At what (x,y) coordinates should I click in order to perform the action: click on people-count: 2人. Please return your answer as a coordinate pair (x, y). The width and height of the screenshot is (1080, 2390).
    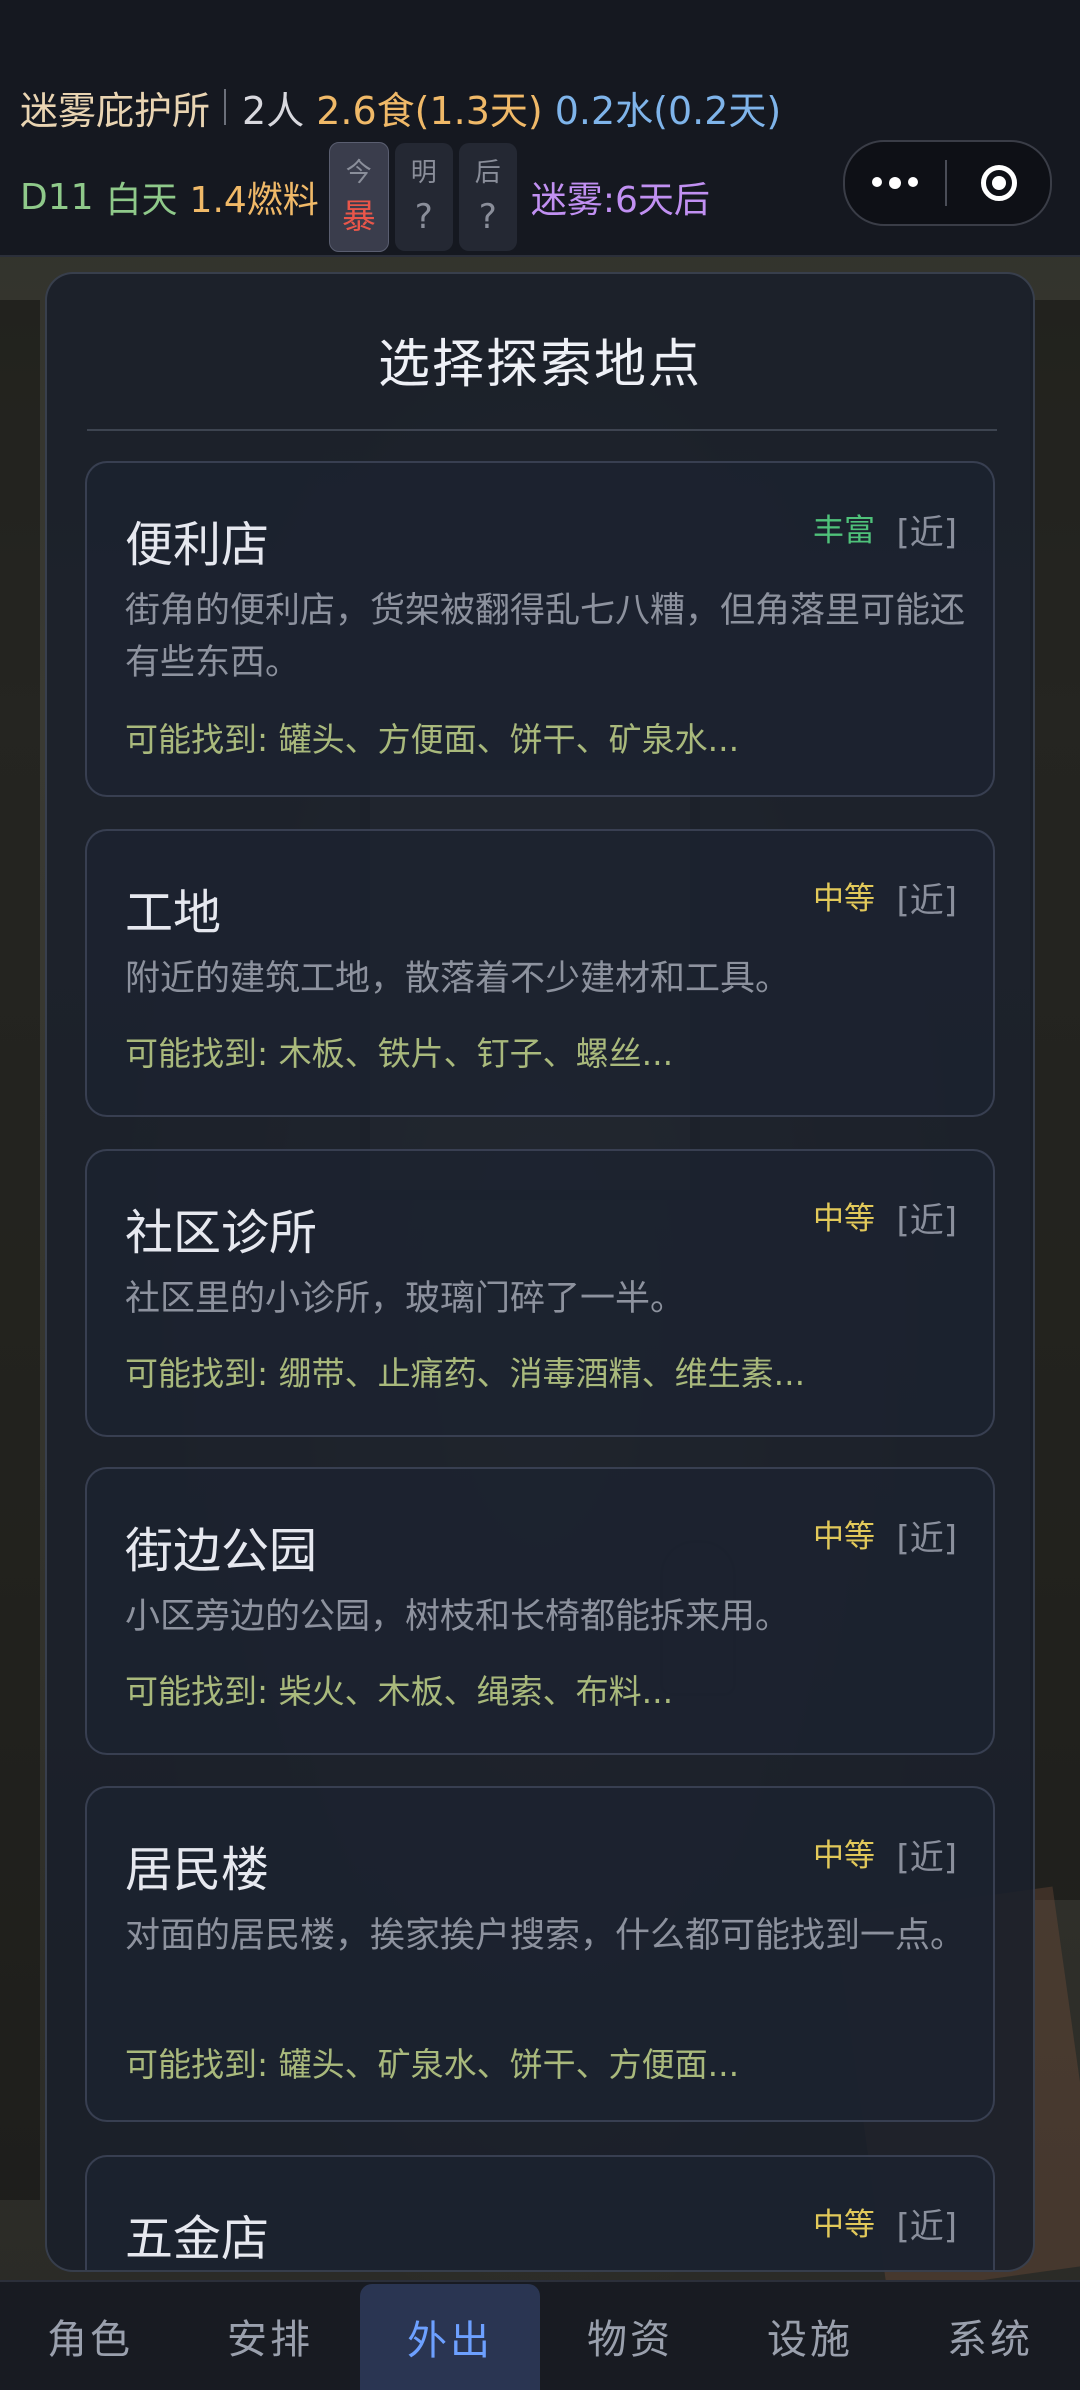
    Looking at the image, I should click on (273, 110).